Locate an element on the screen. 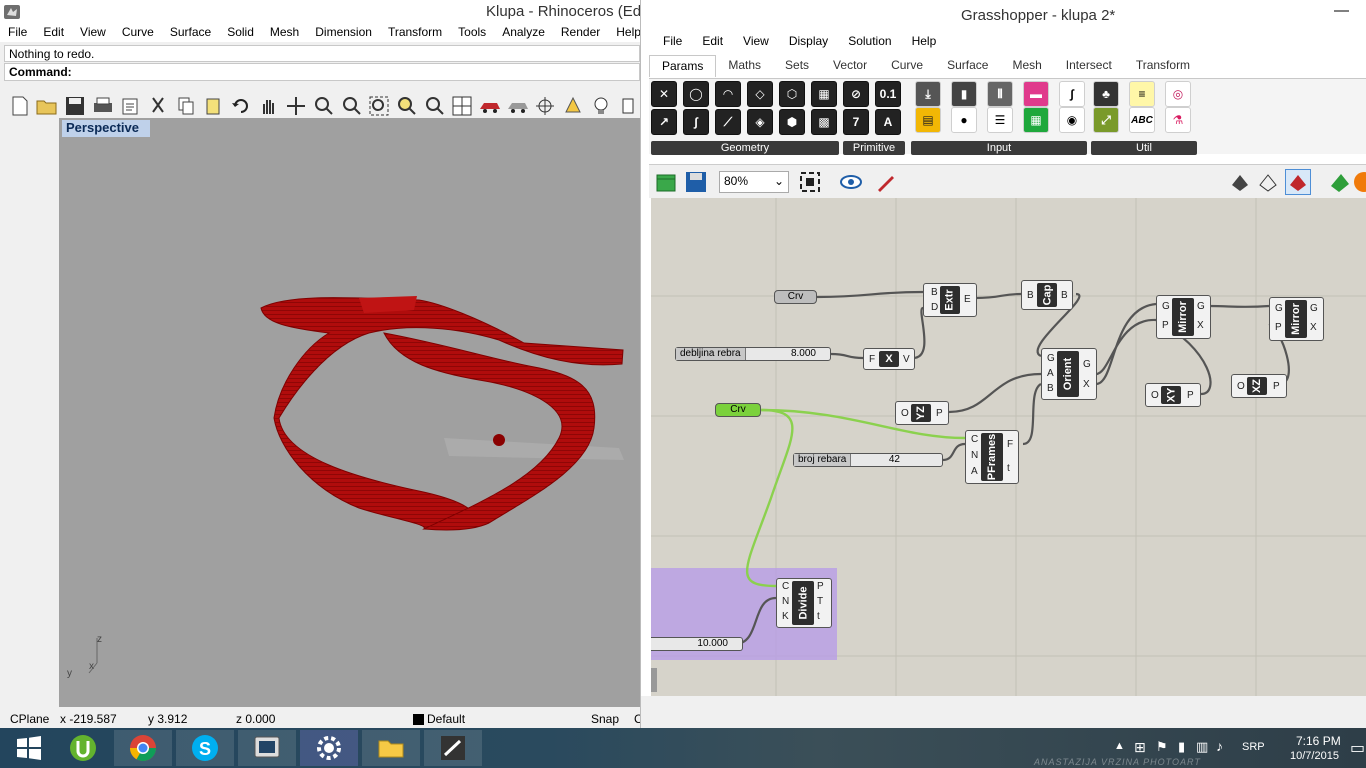 The image size is (1366, 768). divide-output-t-params: t is located at coordinates (818, 616).